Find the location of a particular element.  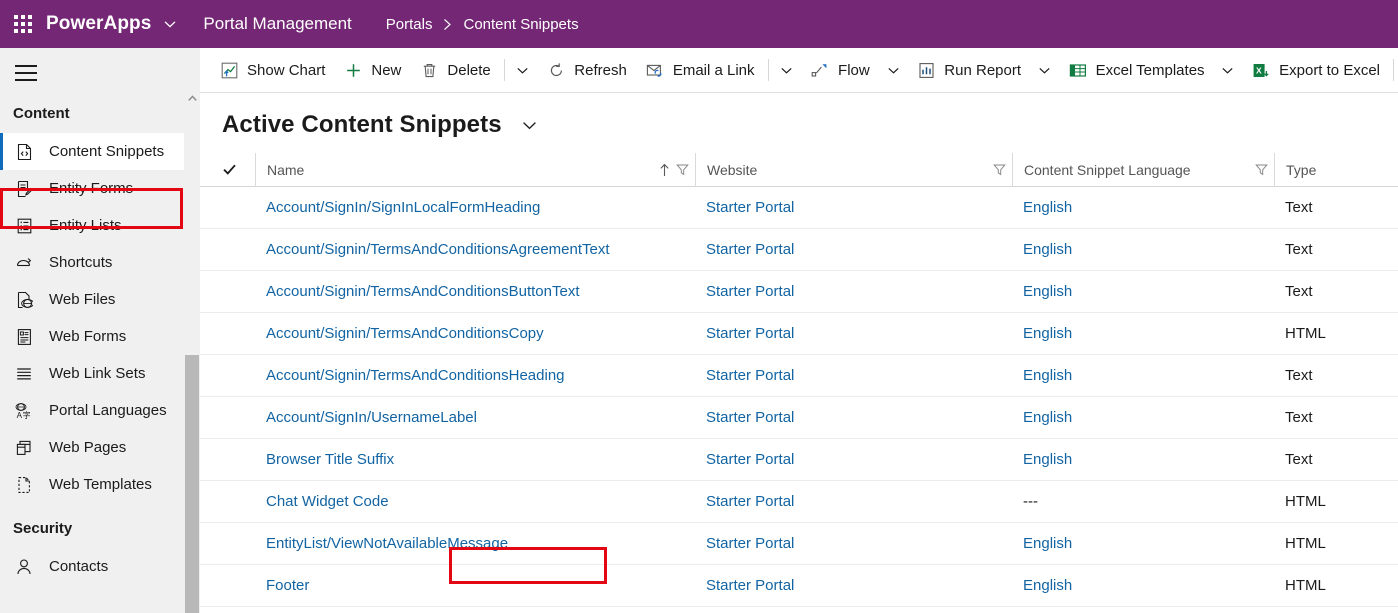

flow-chevron-down-icon is located at coordinates (893, 70).